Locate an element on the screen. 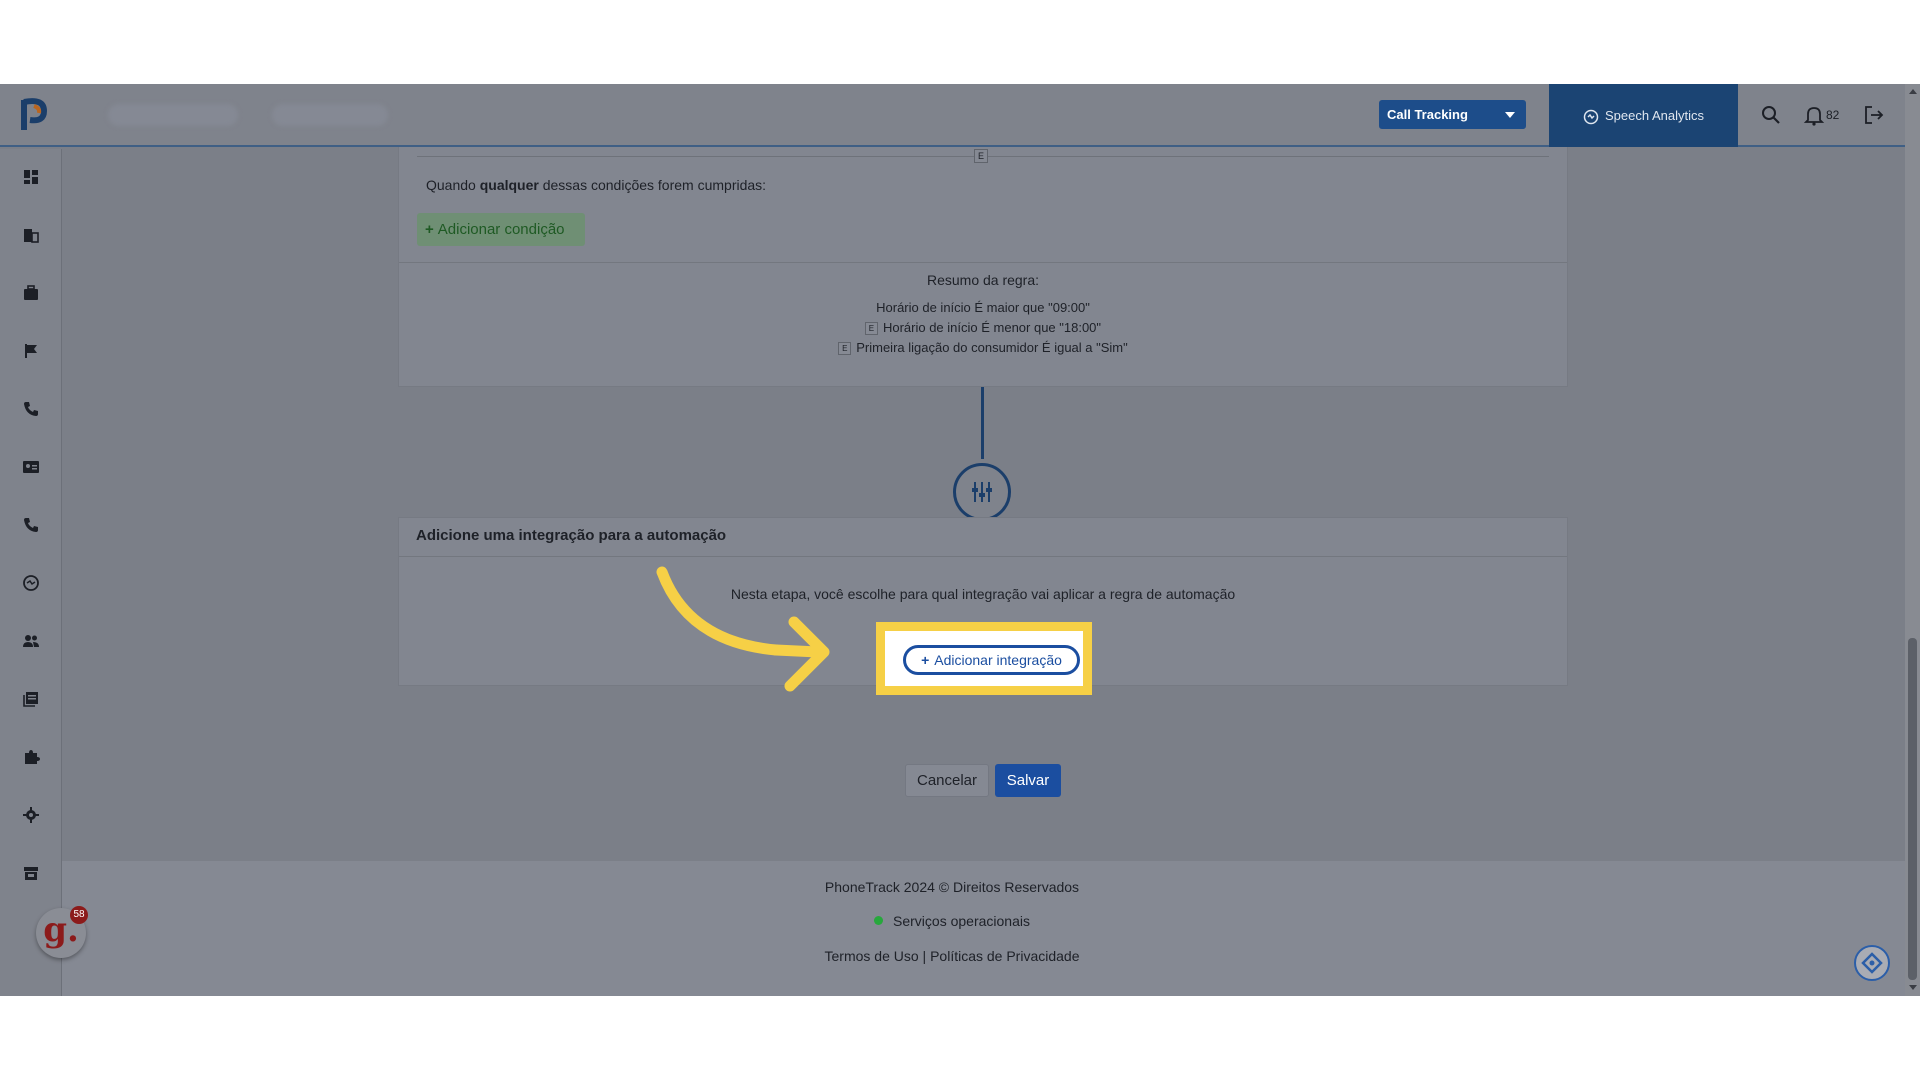  vertical-scrollbar is located at coordinates (1912, 540).